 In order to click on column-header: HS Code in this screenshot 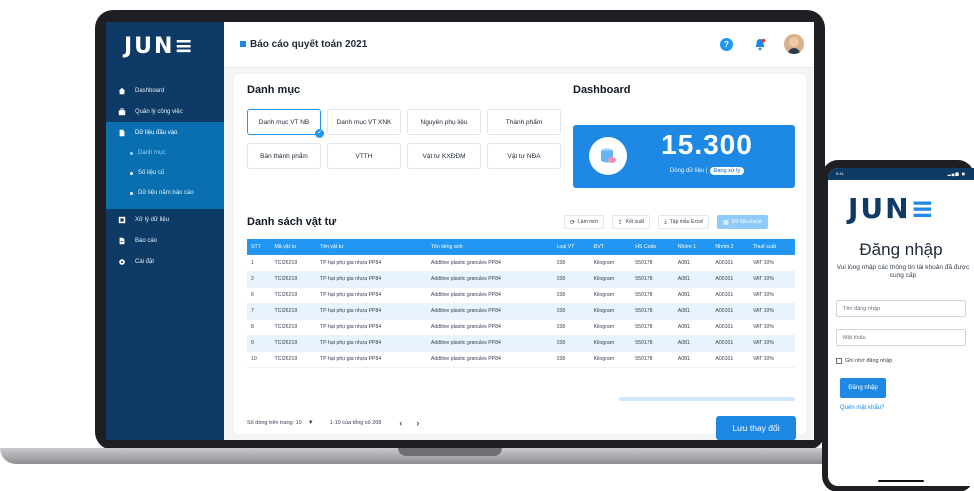, I will do `click(652, 247)`.